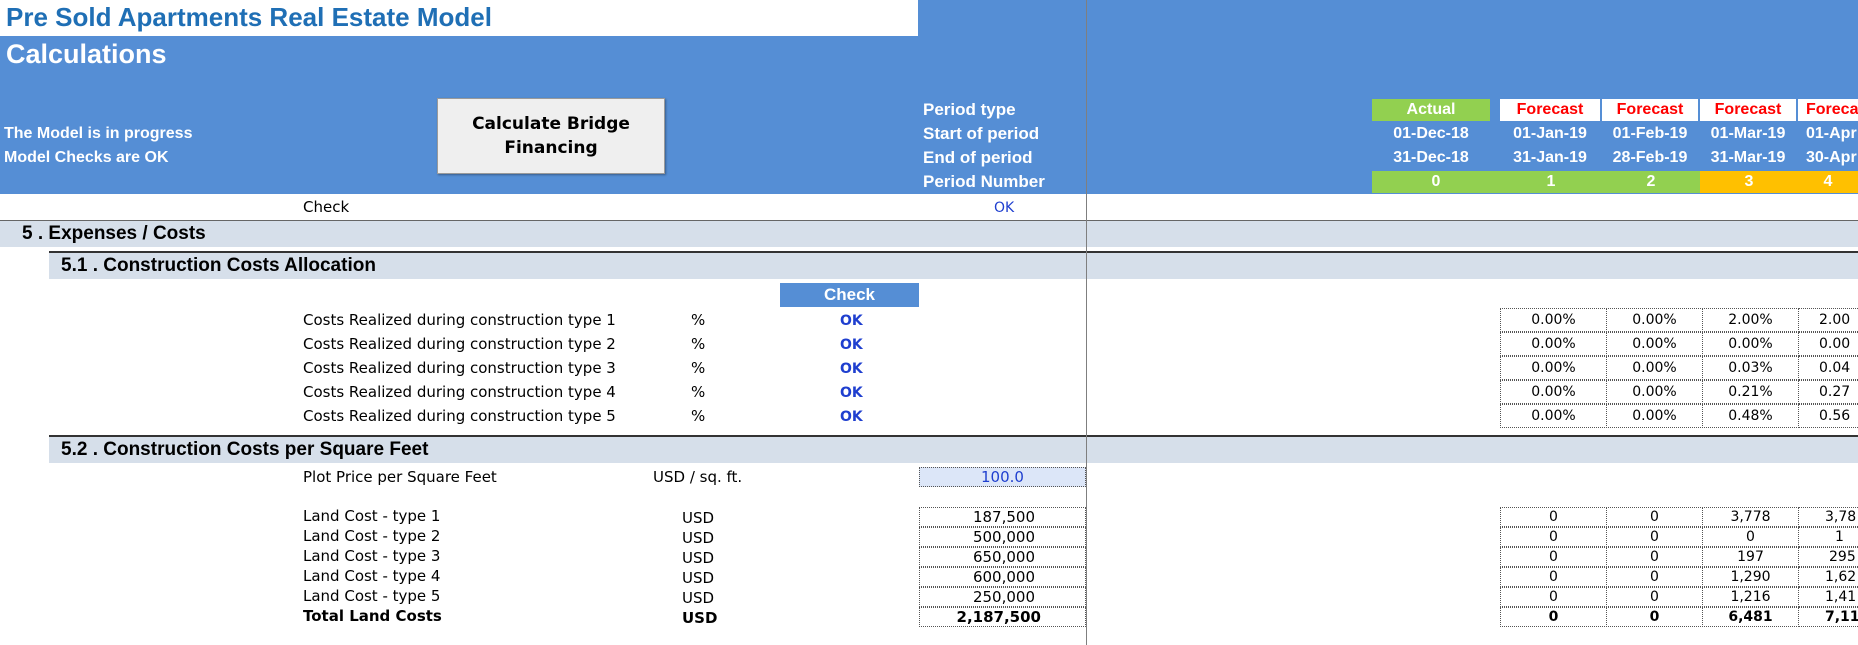 Image resolution: width=1858 pixels, height=645 pixels. I want to click on land-cost-cell: 295, so click(1828, 557).